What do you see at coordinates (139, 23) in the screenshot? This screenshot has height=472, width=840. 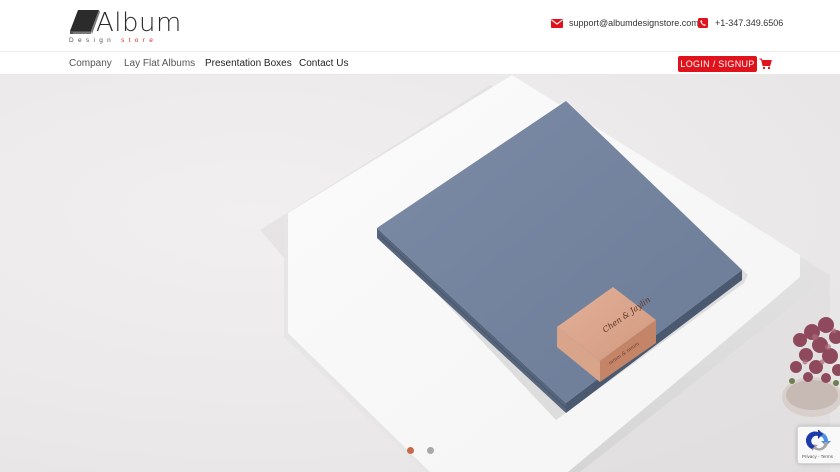 I see `logo-wordmark: Album` at bounding box center [139, 23].